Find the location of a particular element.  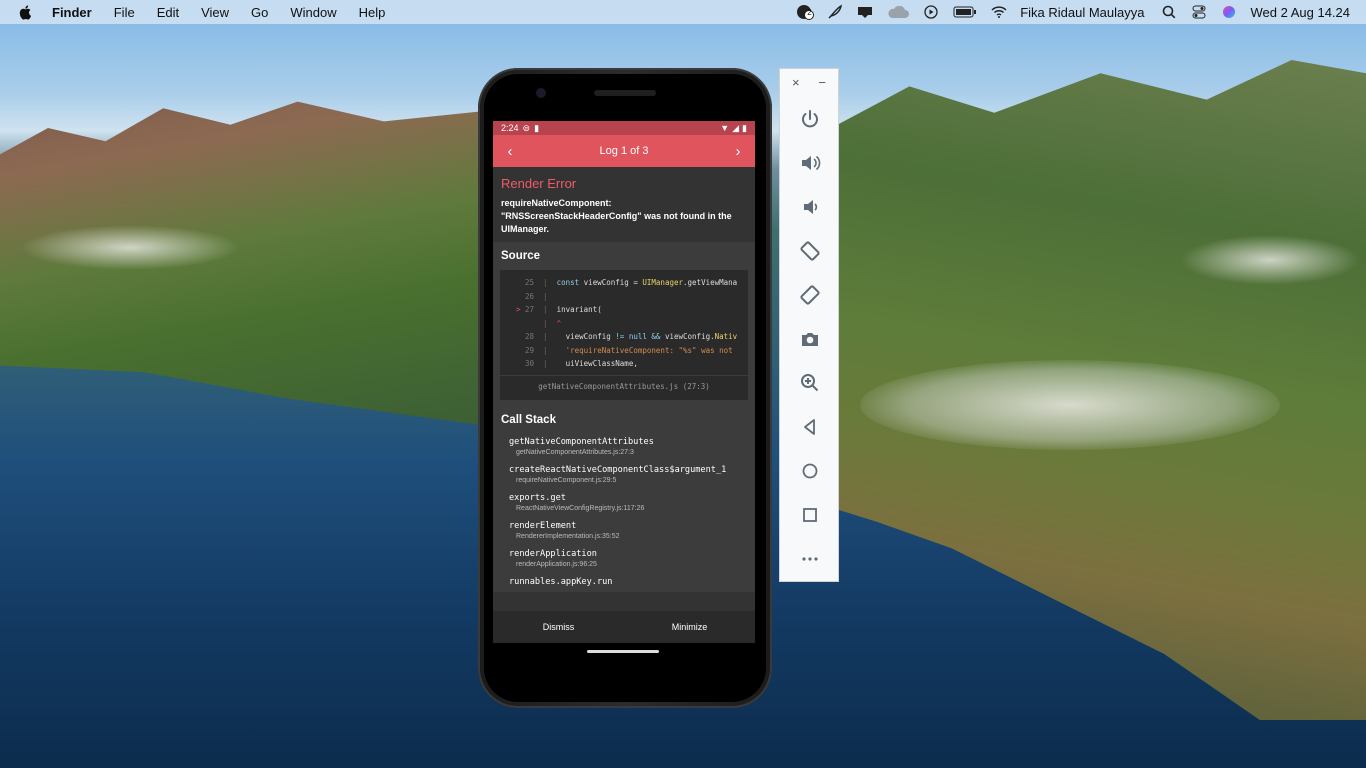

clock: Wed 2 Aug 14.24 is located at coordinates (1300, 12).